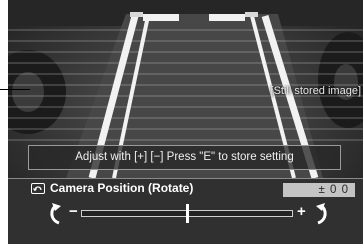 Image resolution: width=363 pixels, height=244 pixels. Describe the element at coordinates (38, 188) in the screenshot. I see `camera-rotate-icon` at that location.